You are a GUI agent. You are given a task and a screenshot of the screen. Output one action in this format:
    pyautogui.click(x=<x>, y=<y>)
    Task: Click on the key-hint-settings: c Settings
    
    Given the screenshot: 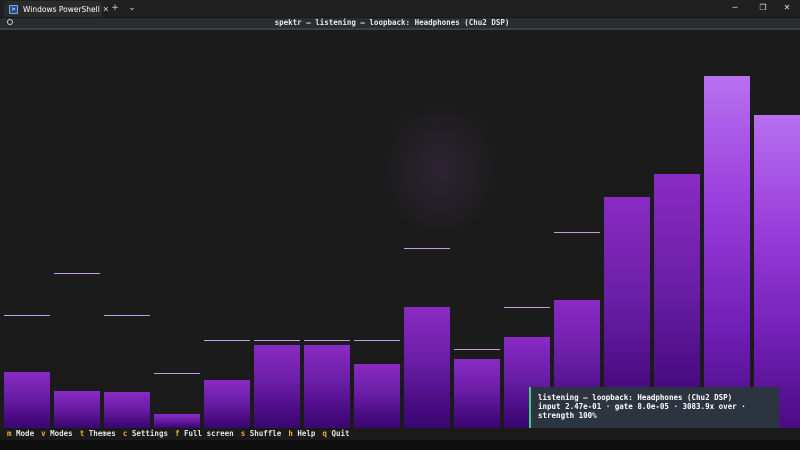 What is the action you would take?
    pyautogui.click(x=145, y=433)
    